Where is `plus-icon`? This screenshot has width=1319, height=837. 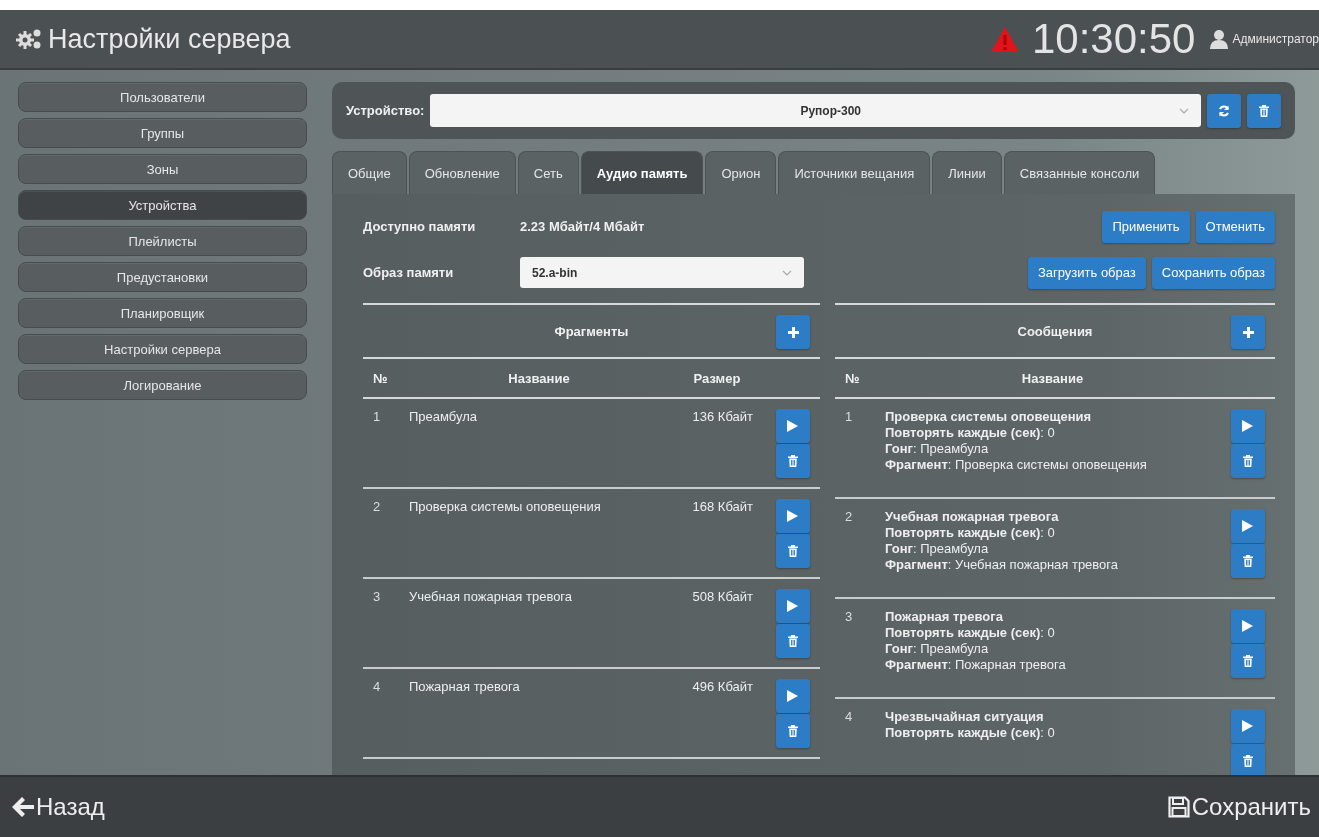 plus-icon is located at coordinates (1248, 332).